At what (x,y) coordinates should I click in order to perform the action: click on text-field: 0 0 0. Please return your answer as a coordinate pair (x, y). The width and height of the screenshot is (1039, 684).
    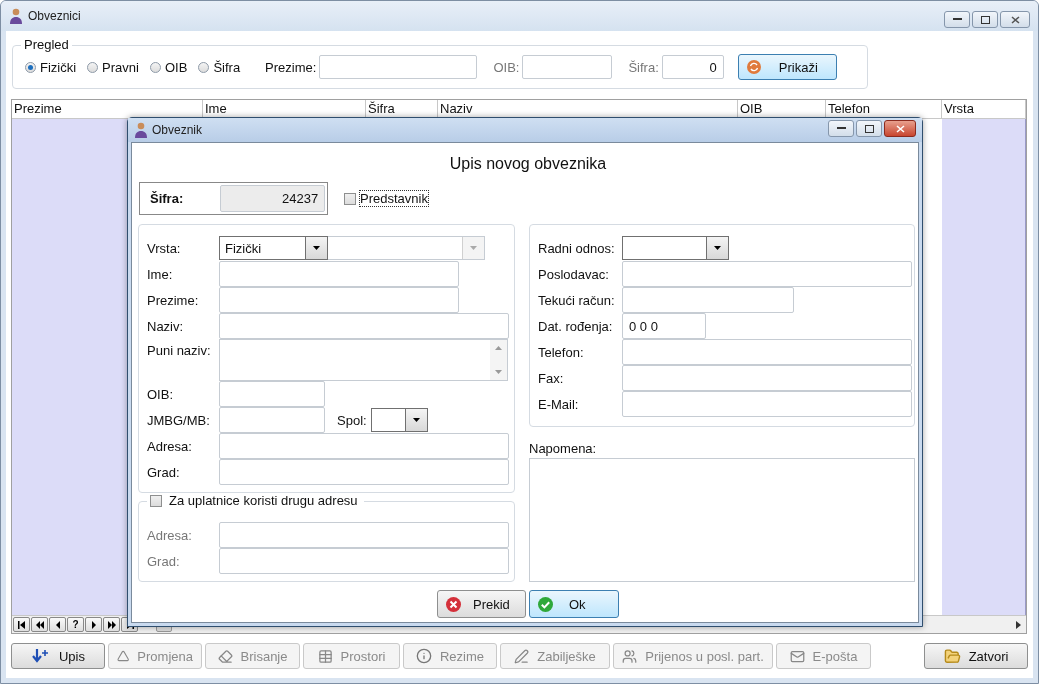
    Looking at the image, I should click on (664, 326).